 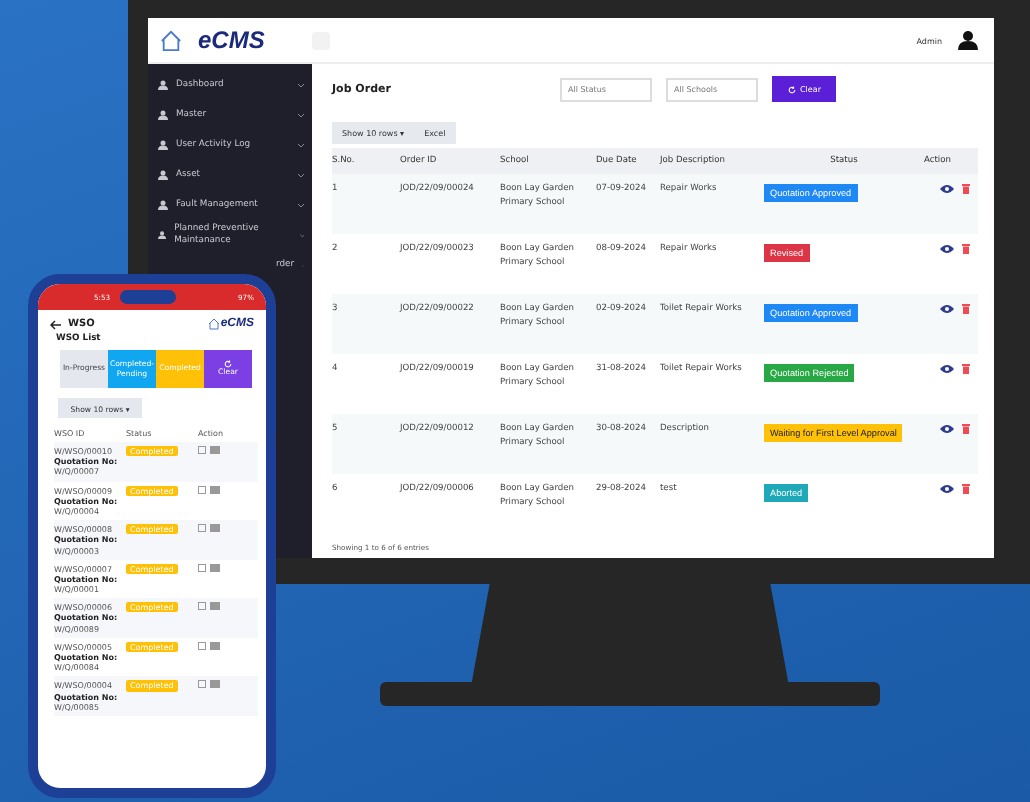 What do you see at coordinates (231, 40) in the screenshot?
I see `app-logo: eCMS` at bounding box center [231, 40].